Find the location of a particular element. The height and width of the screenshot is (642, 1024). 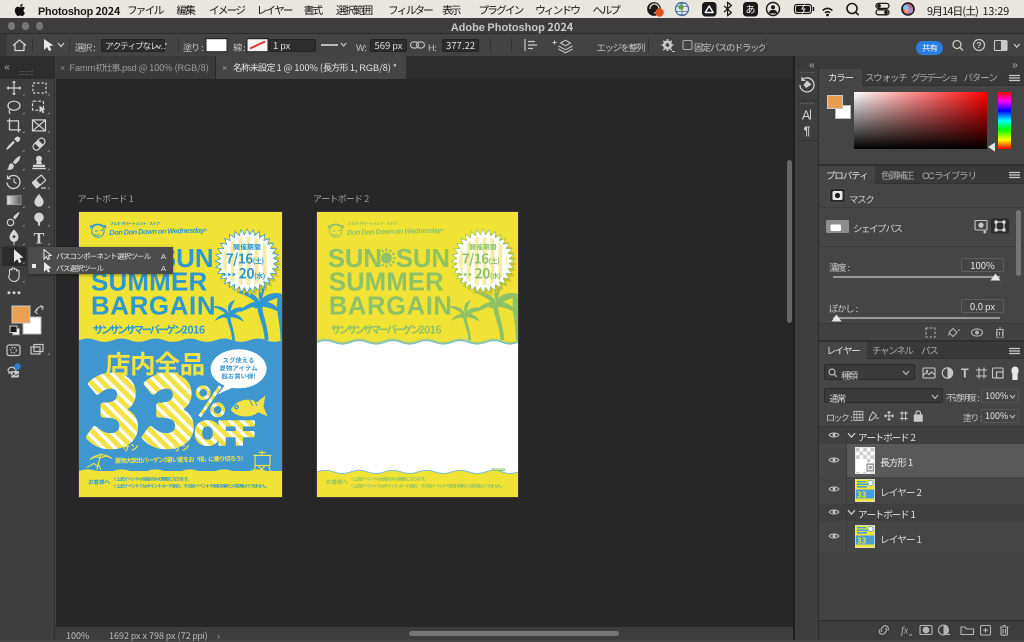

svg-text: A is located at coordinates (806, 114).